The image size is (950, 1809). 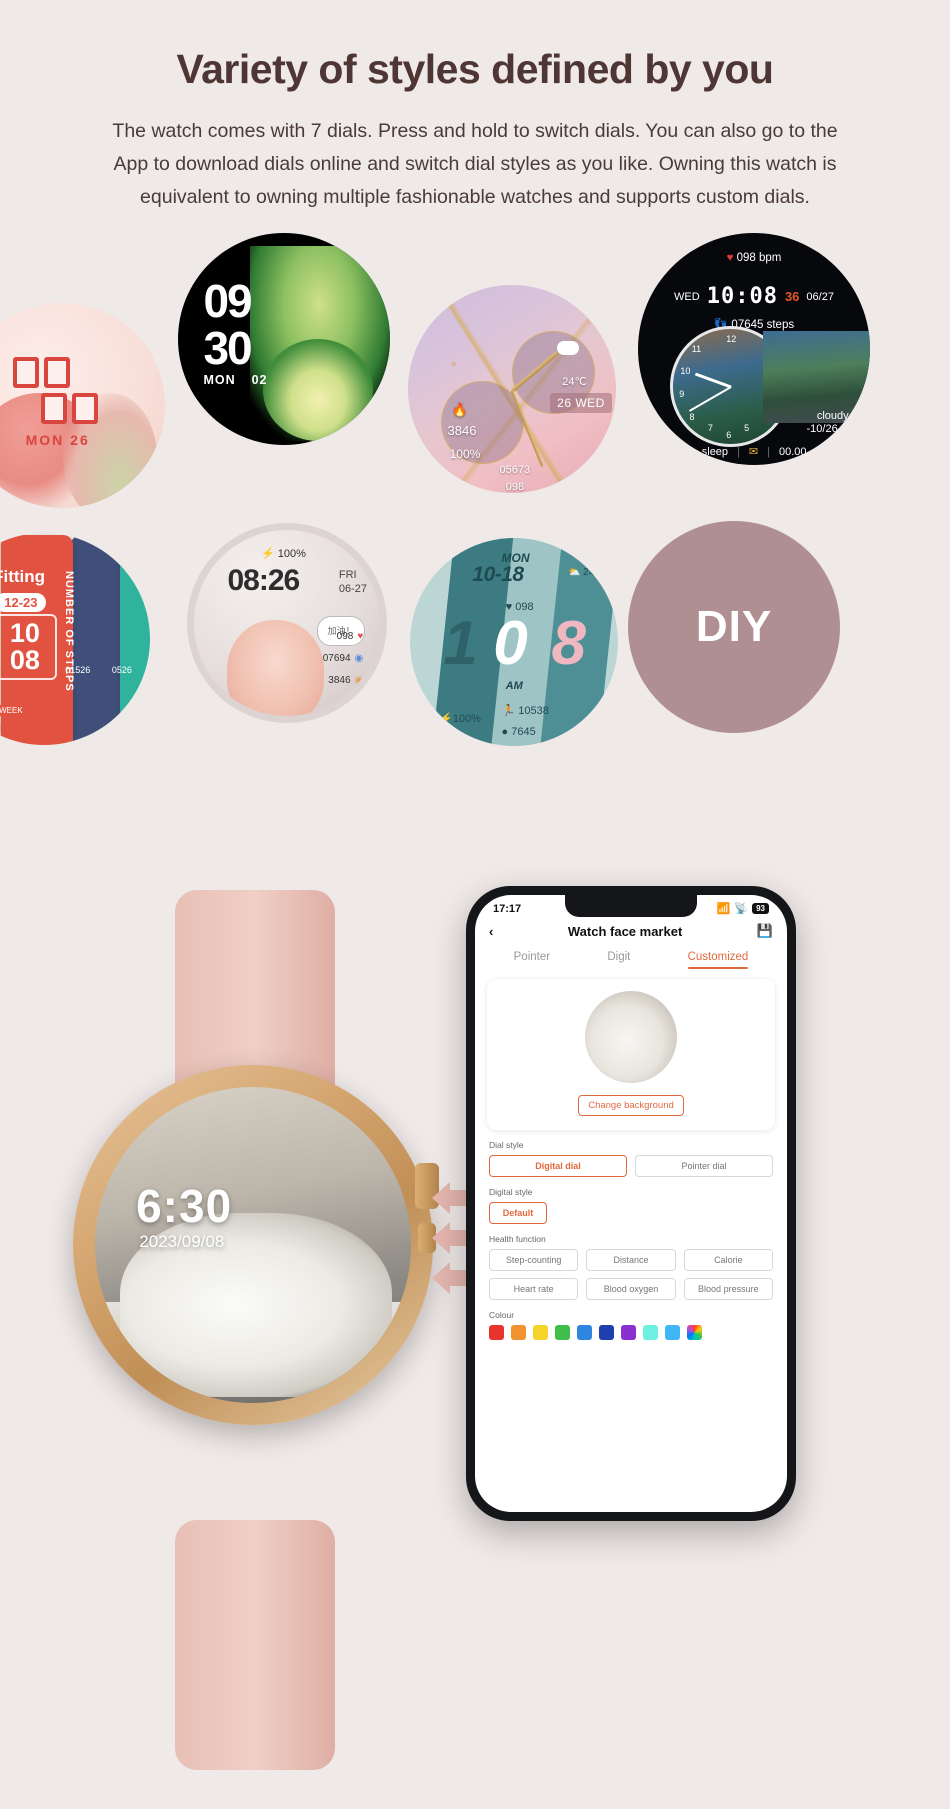 I want to click on app-tabs: Pointer Digit Customized, so click(x=631, y=957).